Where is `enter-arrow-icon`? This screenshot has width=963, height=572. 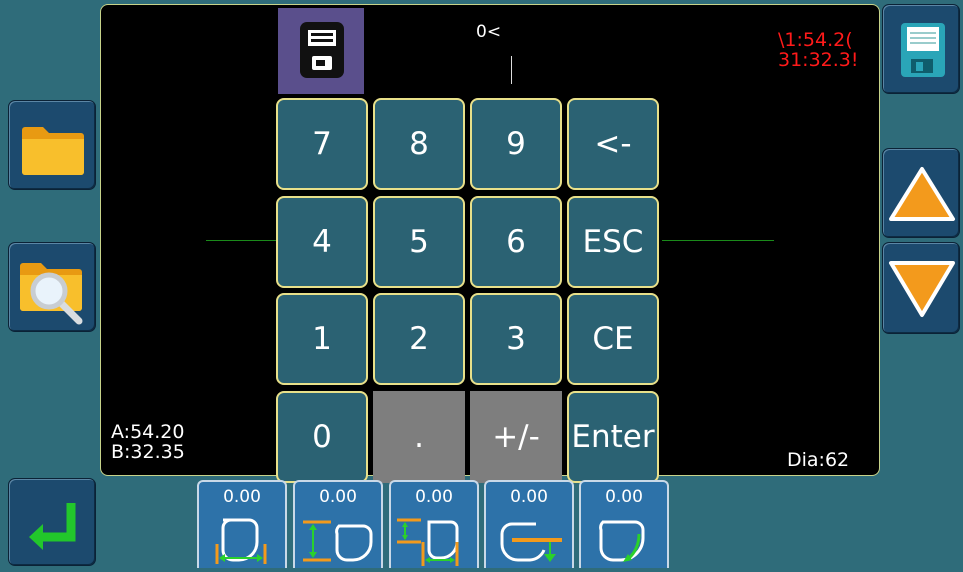 enter-arrow-icon is located at coordinates (52, 526).